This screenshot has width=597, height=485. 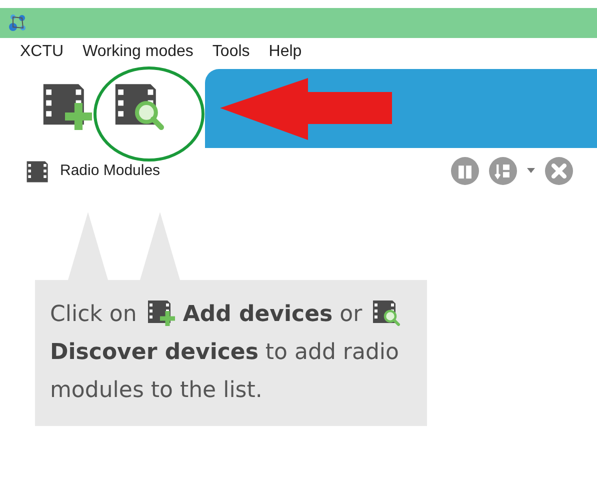 I want to click on menu-item: Tools, so click(x=231, y=52).